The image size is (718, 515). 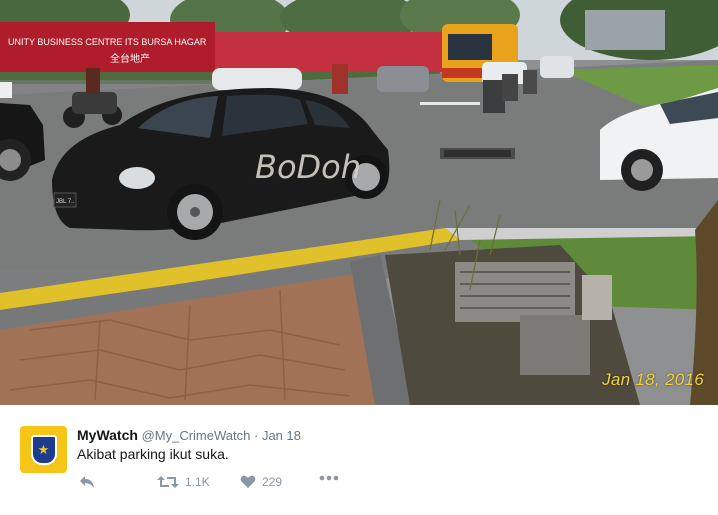 I want to click on shield-icon: ★, so click(x=43, y=449).